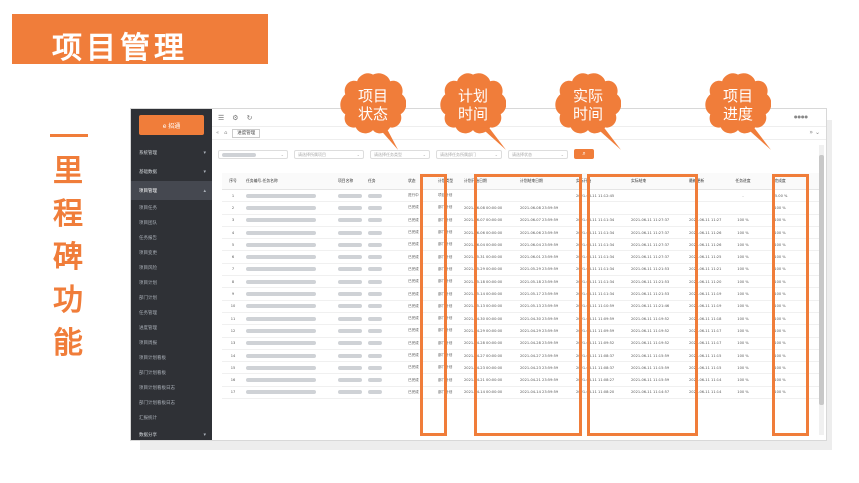 This screenshot has width=859, height=483. What do you see at coordinates (233, 195) in the screenshot?
I see `table-cell-no: 1` at bounding box center [233, 195].